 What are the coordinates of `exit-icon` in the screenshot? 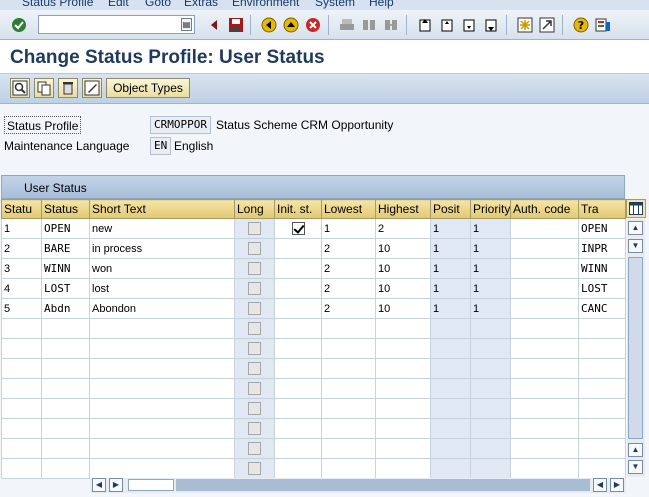 It's located at (291, 25).